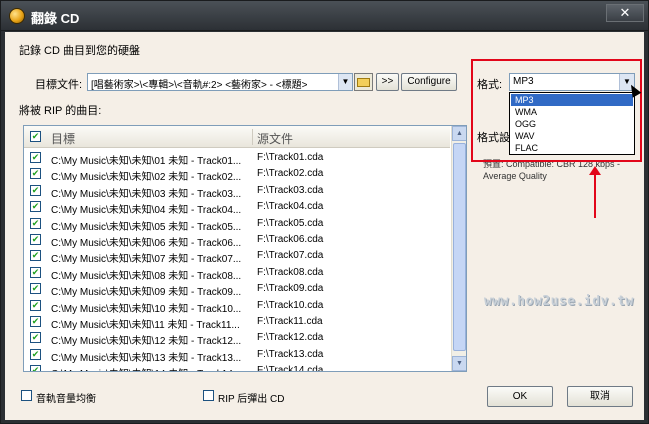 The width and height of the screenshot is (649, 424). I want to click on track-source-cell: F:\Track02.cda, so click(290, 174).